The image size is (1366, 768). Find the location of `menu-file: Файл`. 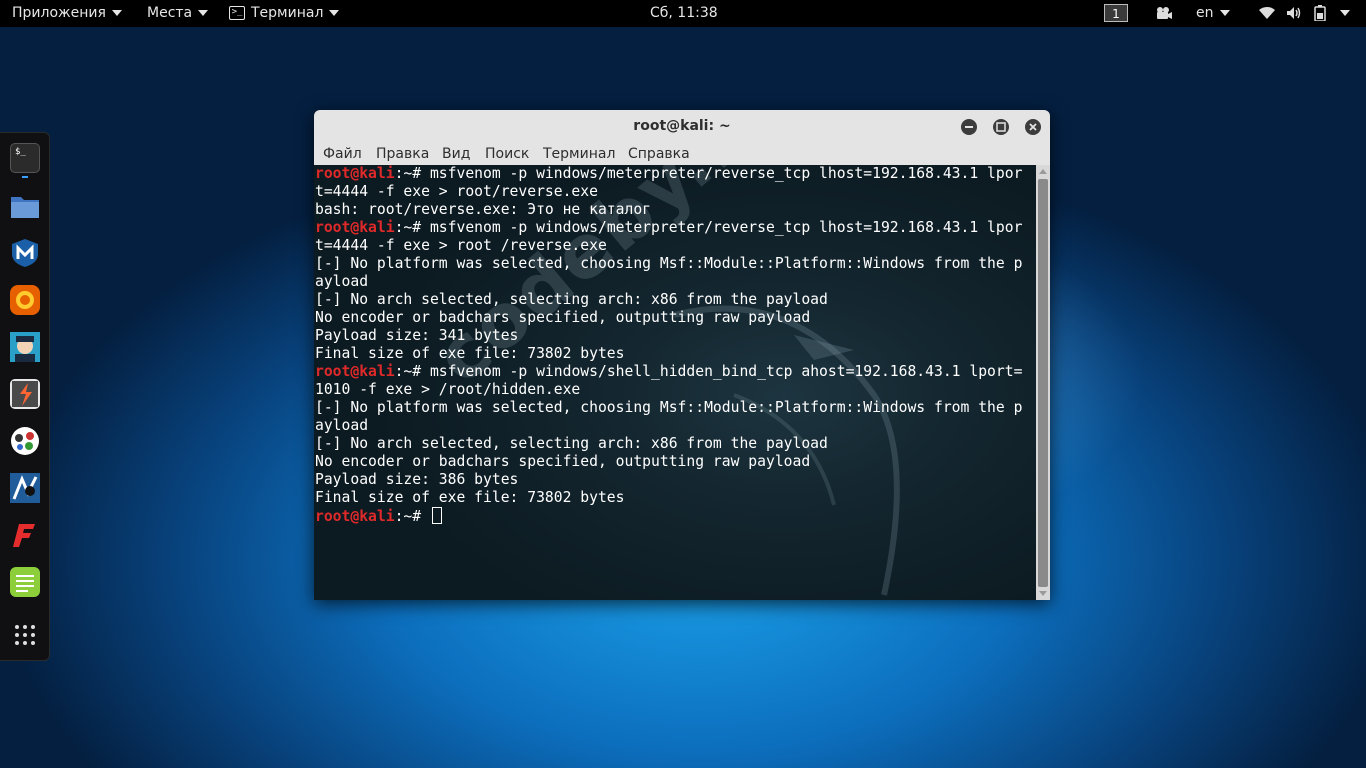

menu-file: Файл is located at coordinates (342, 154).